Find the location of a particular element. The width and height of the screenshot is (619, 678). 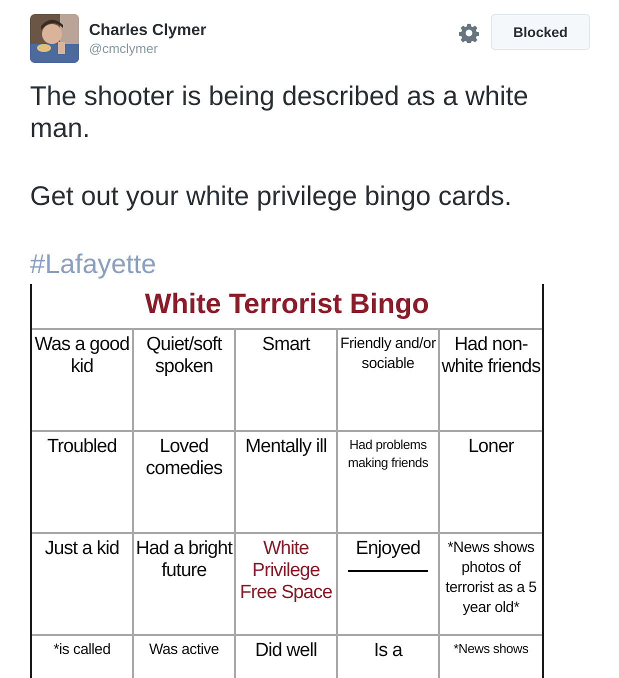

bingo-square-text: Friendly and/or sociable is located at coordinates (388, 354).